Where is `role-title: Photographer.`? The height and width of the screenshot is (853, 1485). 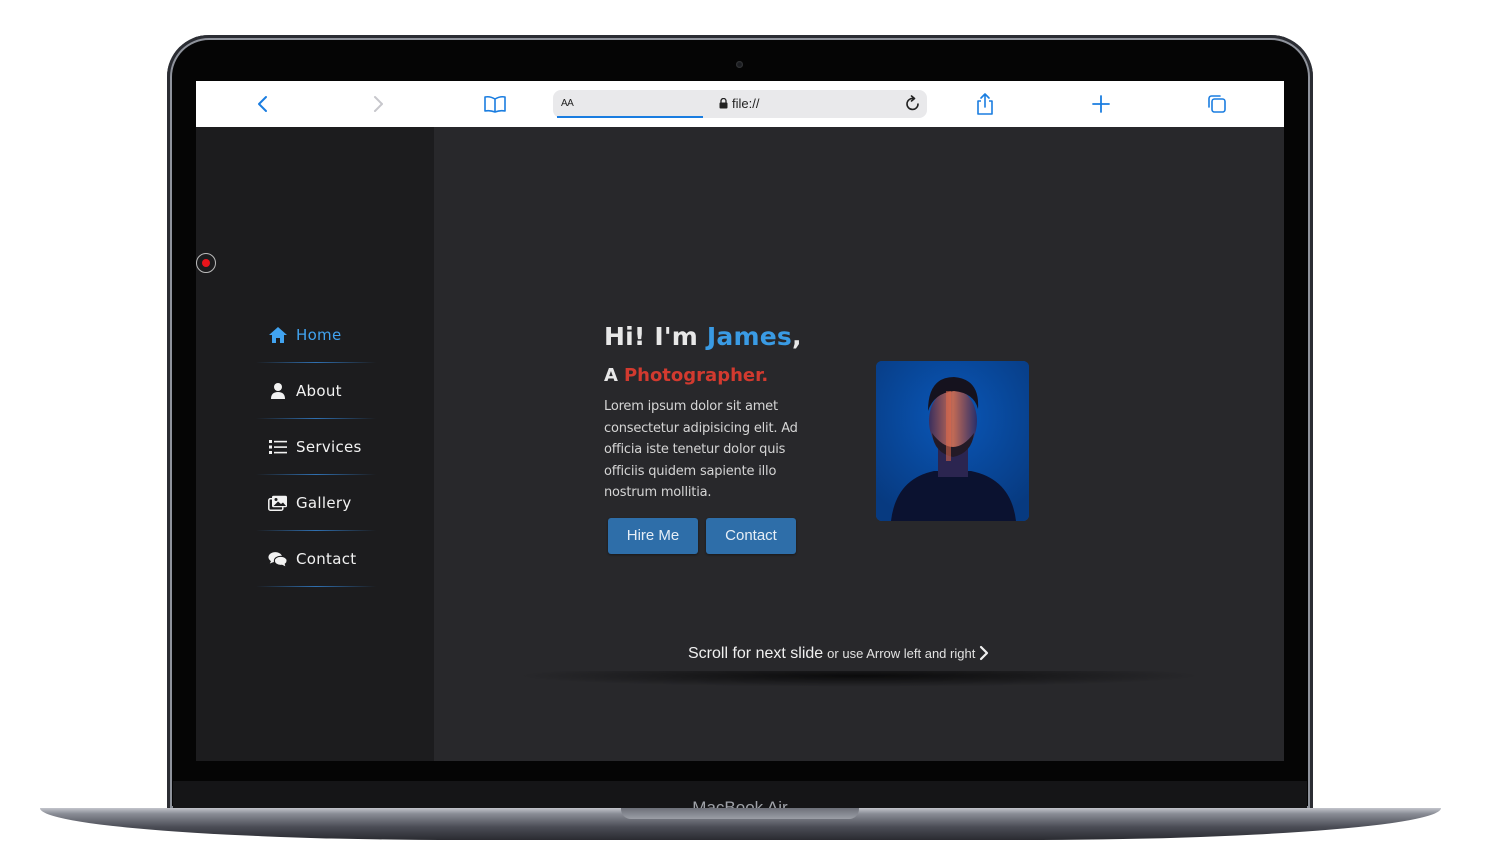
role-title: Photographer. is located at coordinates (696, 375).